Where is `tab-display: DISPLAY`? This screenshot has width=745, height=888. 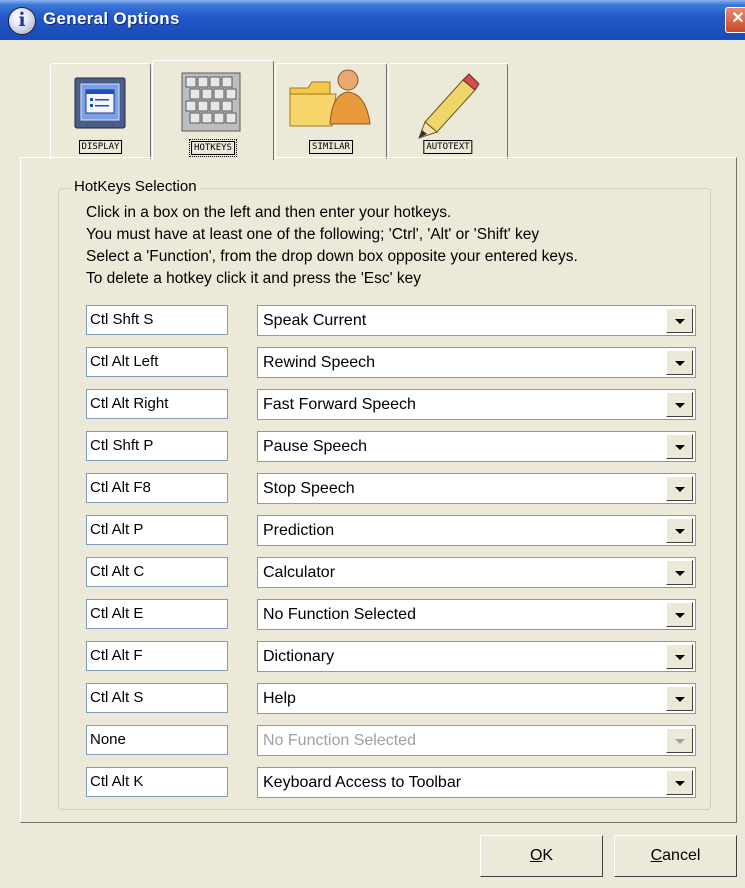 tab-display: DISPLAY is located at coordinates (100, 111).